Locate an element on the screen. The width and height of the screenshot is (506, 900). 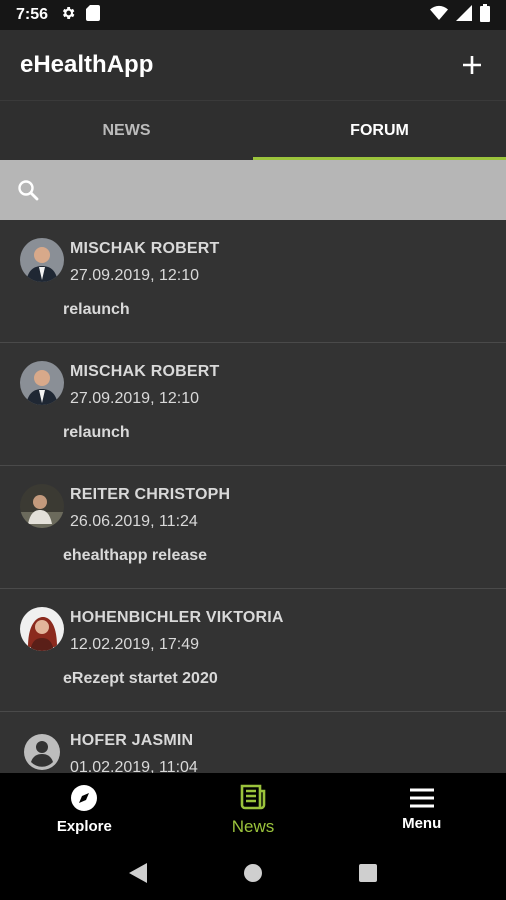
battery-icon is located at coordinates (485, 15).